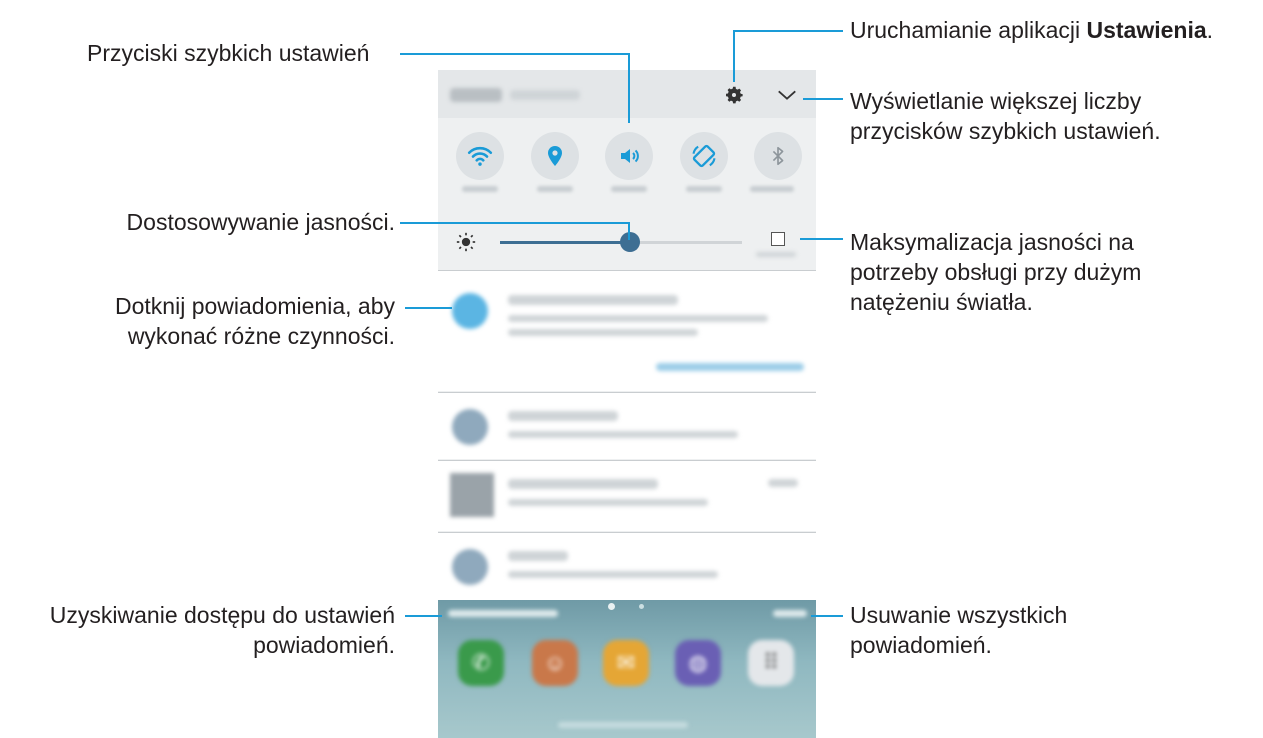 Image resolution: width=1263 pixels, height=738 pixels. Describe the element at coordinates (959, 630) in the screenshot. I see `callout-clear-all: Usuwanie wszystkich powiadomień.` at that location.